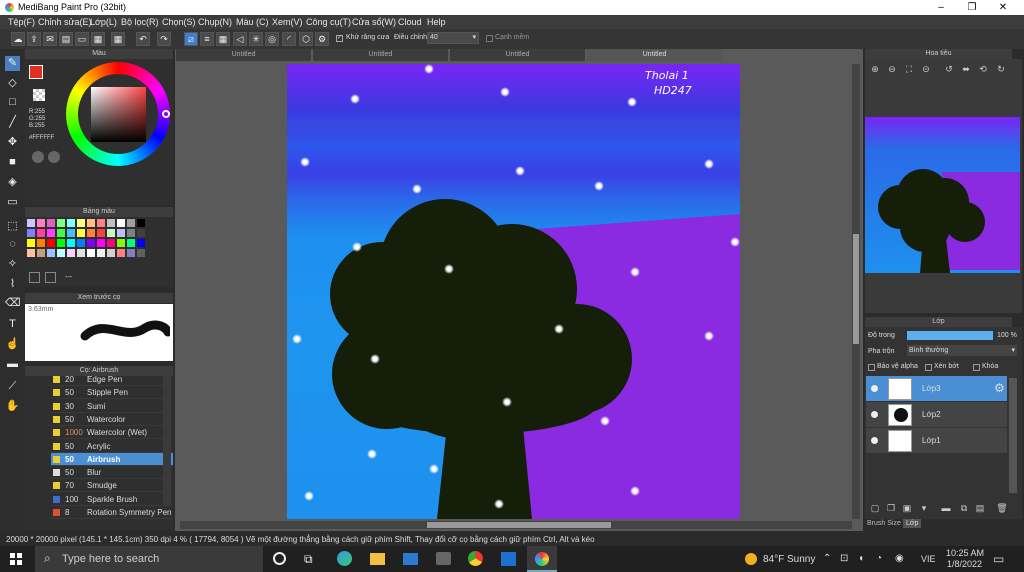  What do you see at coordinates (964, 508) in the screenshot?
I see `merge-icon: ⧉` at bounding box center [964, 508].